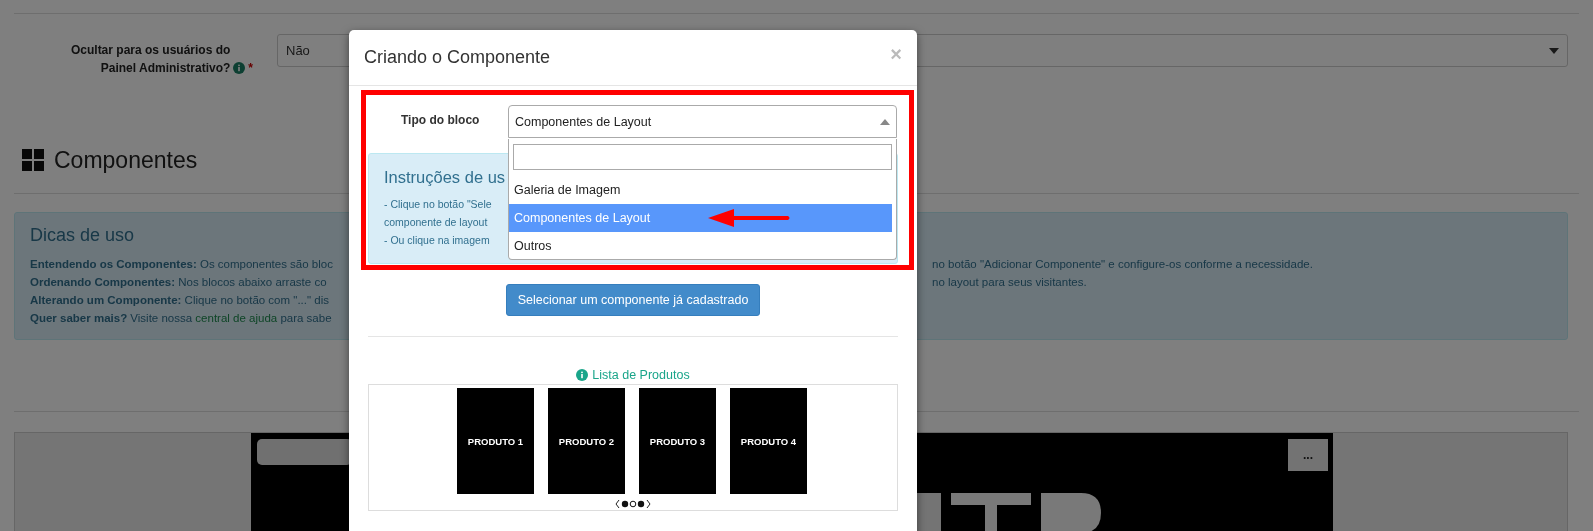 Image resolution: width=1593 pixels, height=531 pixels. What do you see at coordinates (750, 218) in the screenshot?
I see `arrow-icon` at bounding box center [750, 218].